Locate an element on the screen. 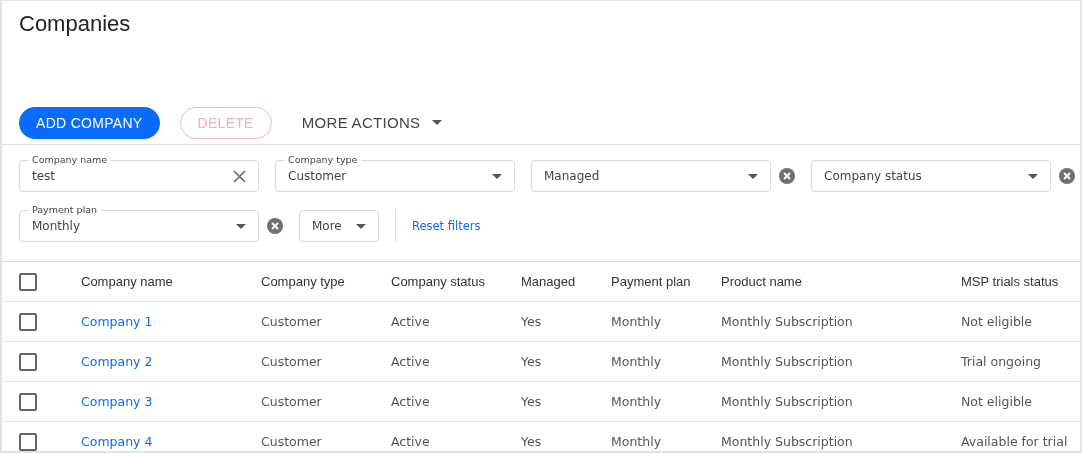 Image resolution: width=1082 pixels, height=453 pixels. field-label: Company name is located at coordinates (70, 159).